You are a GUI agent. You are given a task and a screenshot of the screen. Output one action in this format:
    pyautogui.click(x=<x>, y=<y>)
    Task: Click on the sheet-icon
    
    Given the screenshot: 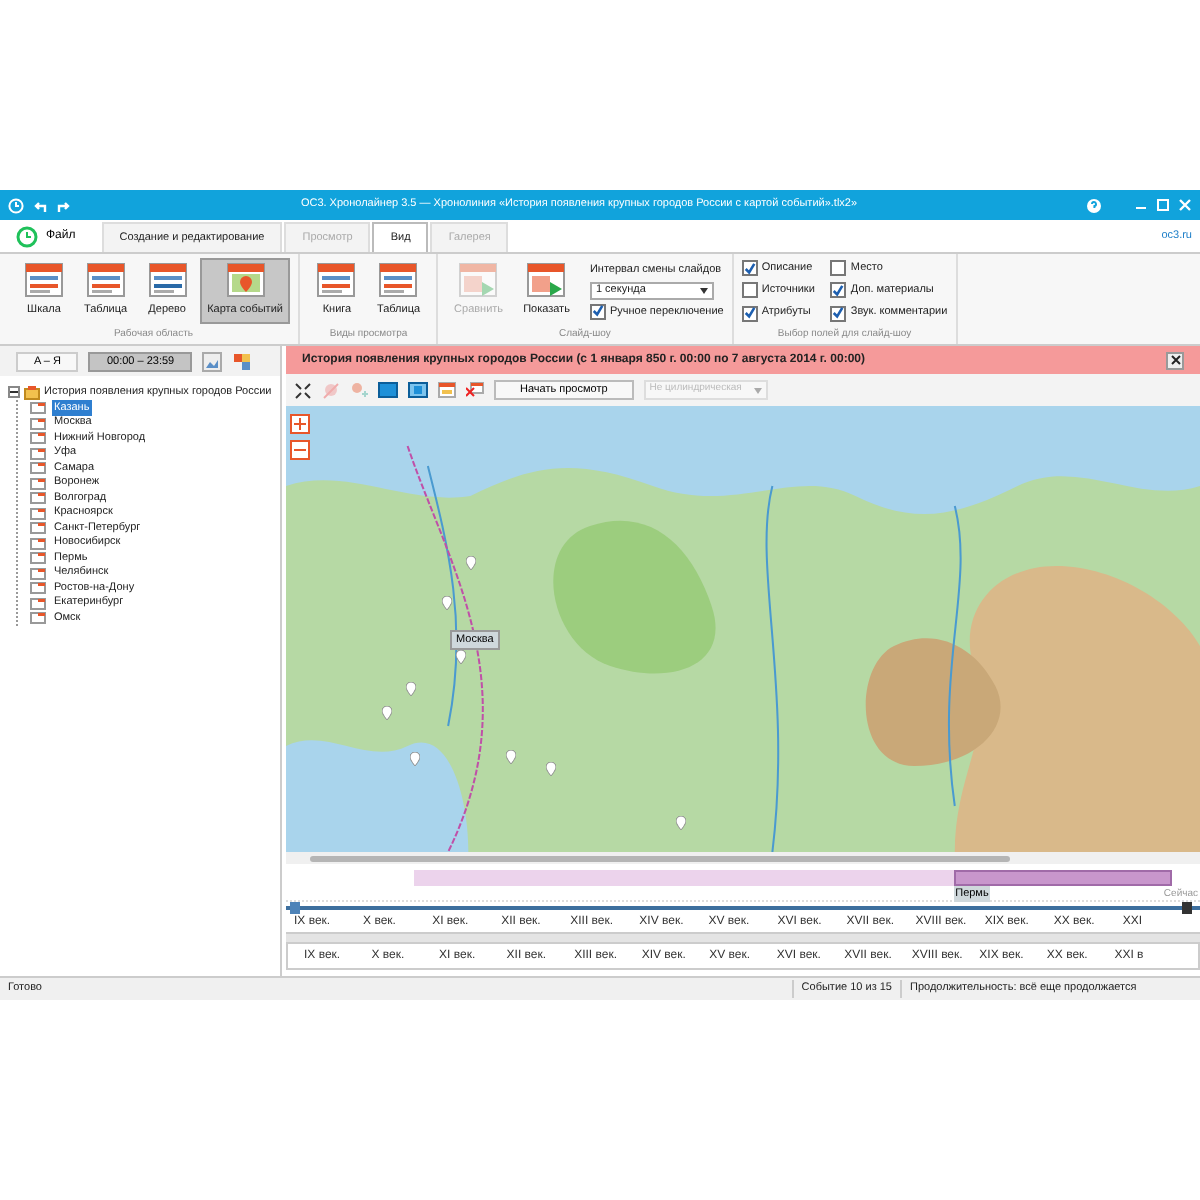 What is the action you would take?
    pyautogui.click(x=447, y=390)
    